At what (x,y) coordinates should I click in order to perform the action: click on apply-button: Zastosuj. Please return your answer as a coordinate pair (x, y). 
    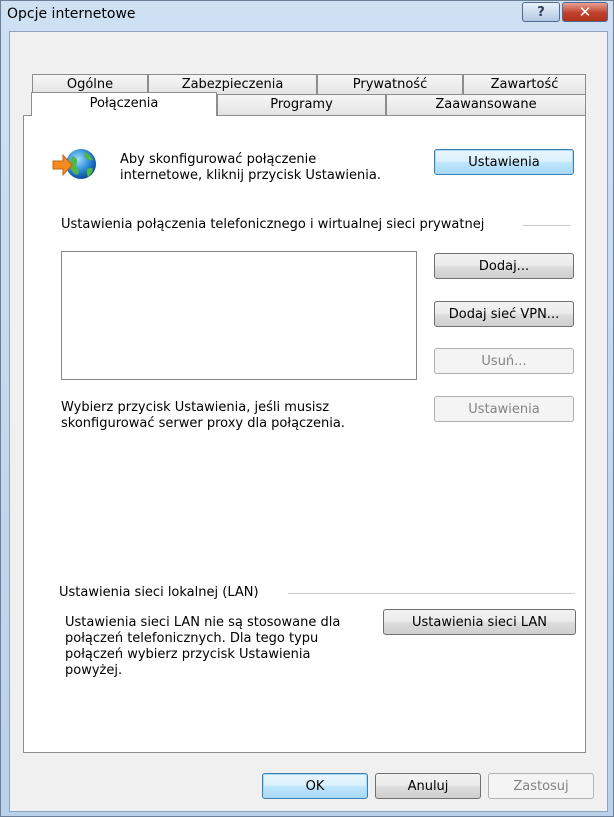
    Looking at the image, I should click on (541, 786).